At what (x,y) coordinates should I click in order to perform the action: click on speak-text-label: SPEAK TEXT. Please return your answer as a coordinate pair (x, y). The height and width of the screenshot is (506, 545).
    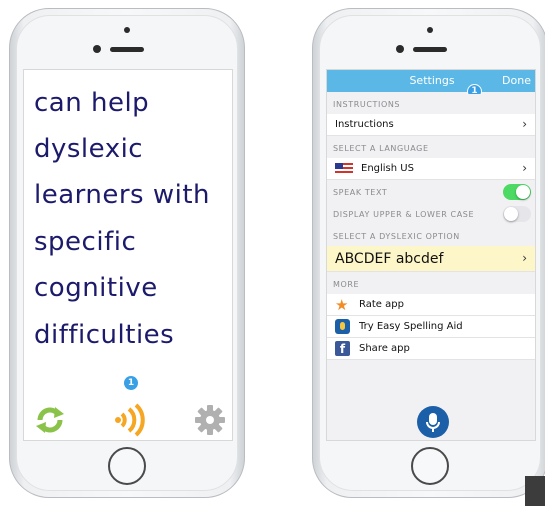
    Looking at the image, I should click on (360, 192).